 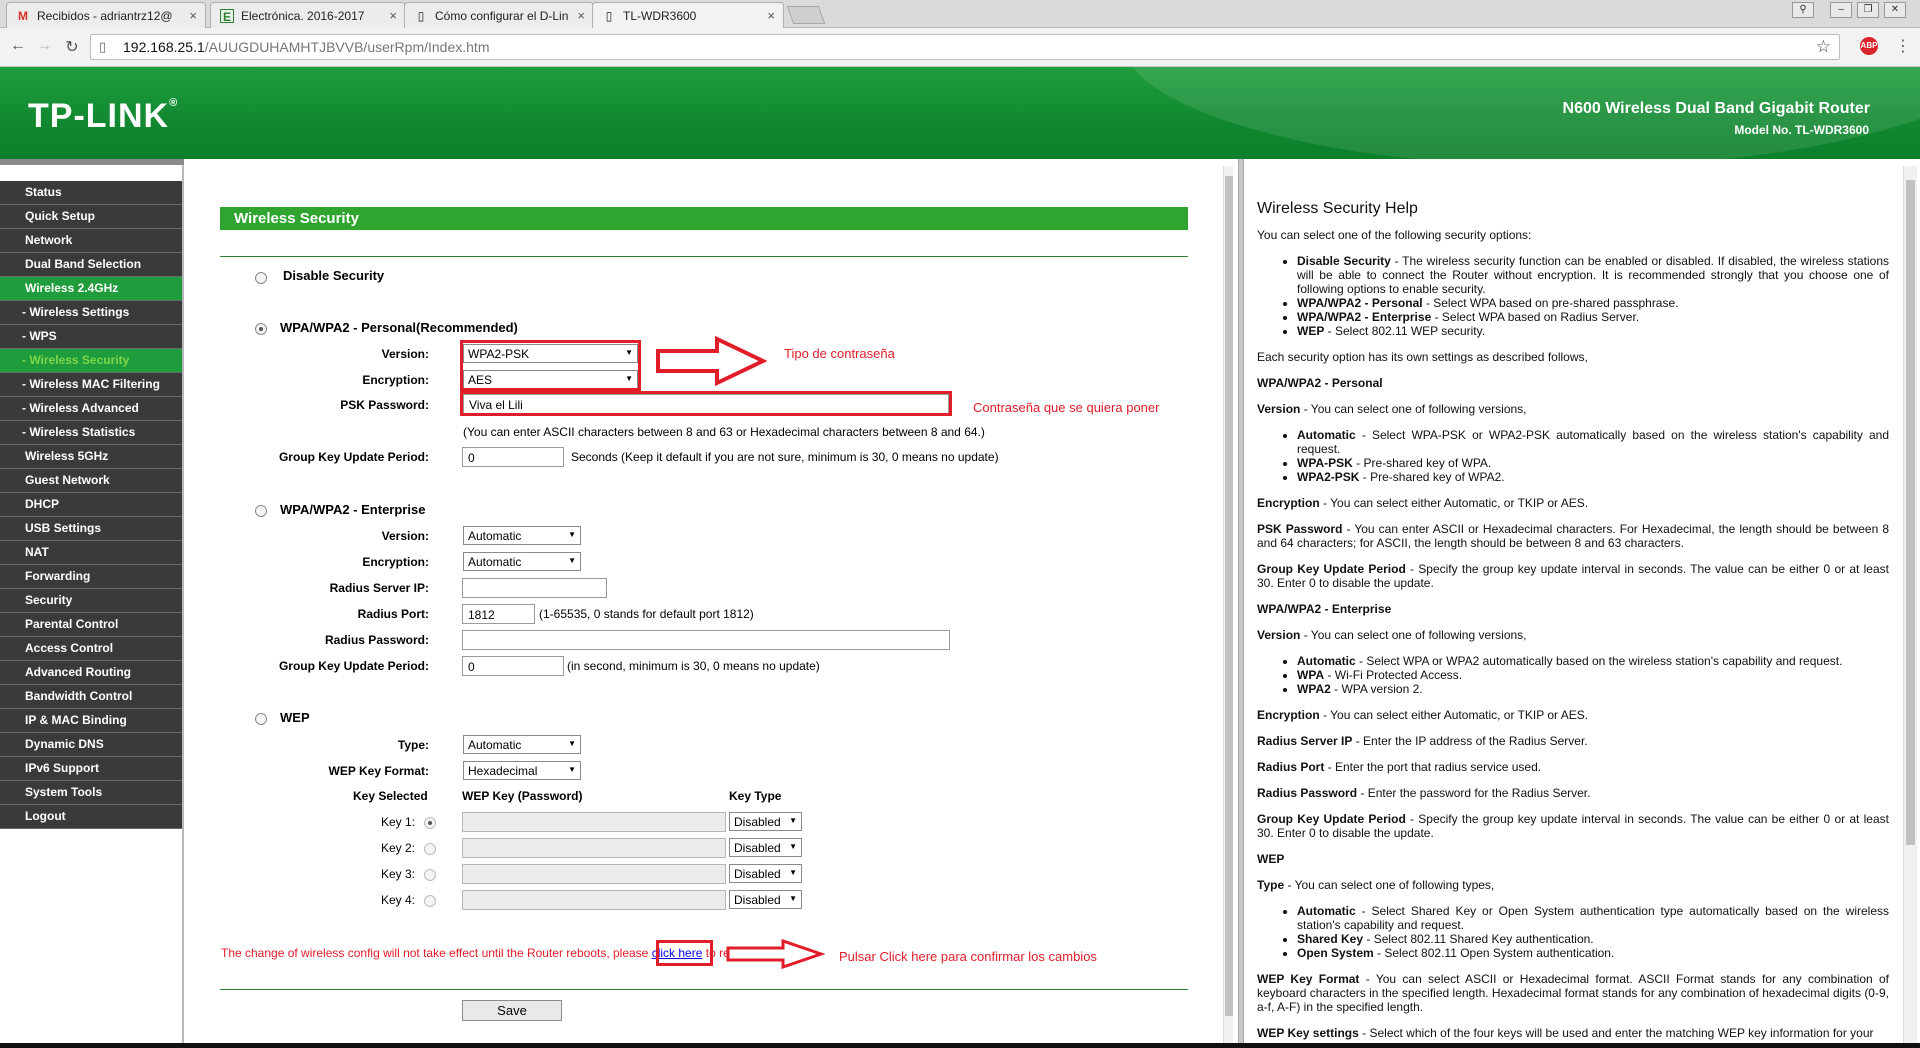 What do you see at coordinates (91, 577) in the screenshot?
I see `sidebar-item-forwarding: Forwarding` at bounding box center [91, 577].